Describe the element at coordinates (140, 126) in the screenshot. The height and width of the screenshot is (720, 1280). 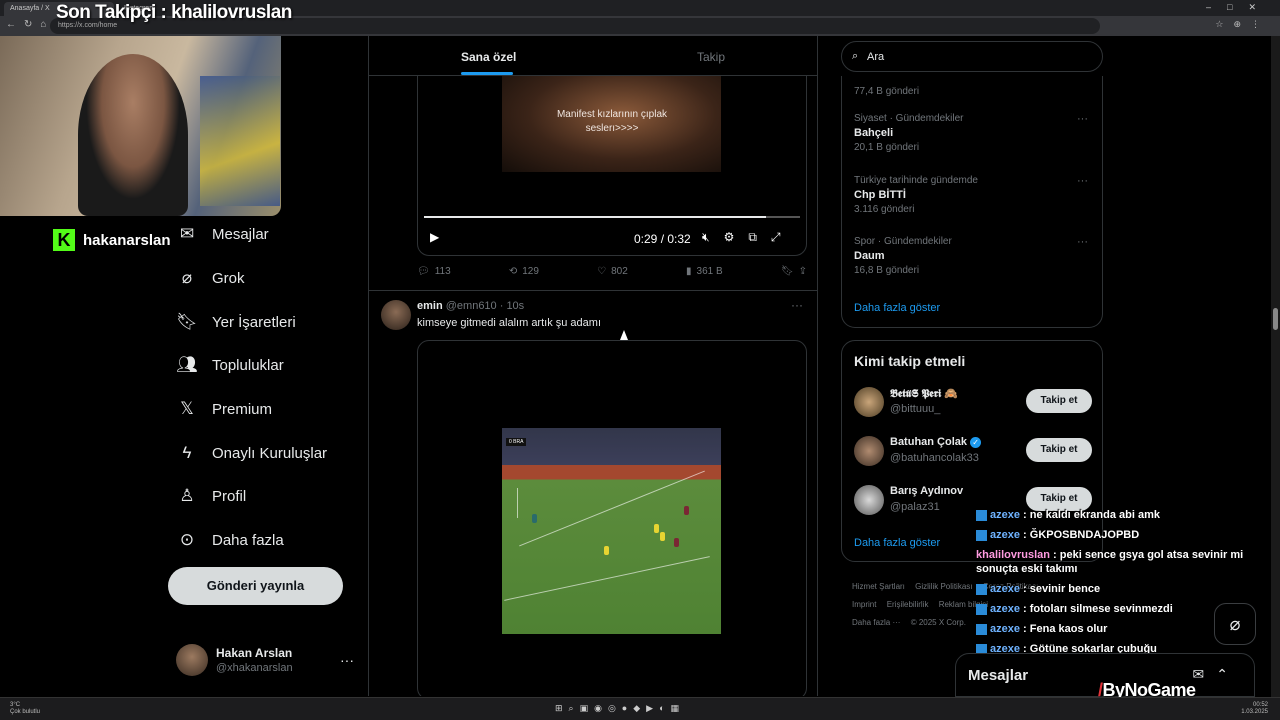
I see `webcam-feed` at that location.